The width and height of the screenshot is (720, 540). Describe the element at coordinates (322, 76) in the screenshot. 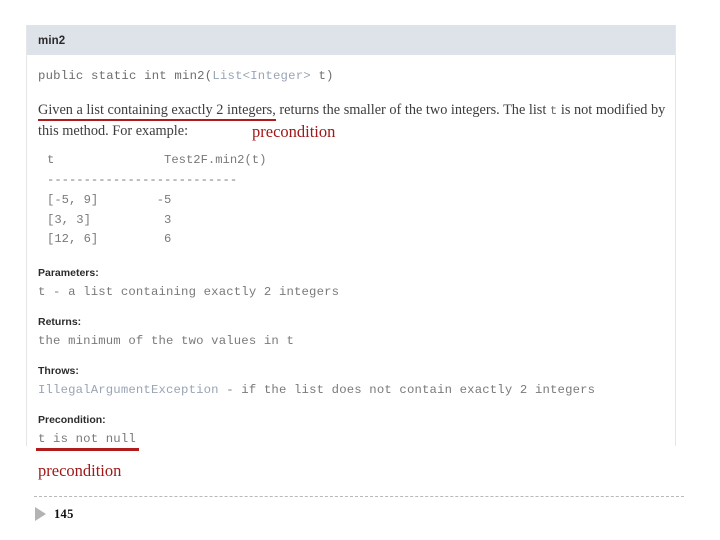

I see `signature-suffix: t)` at that location.